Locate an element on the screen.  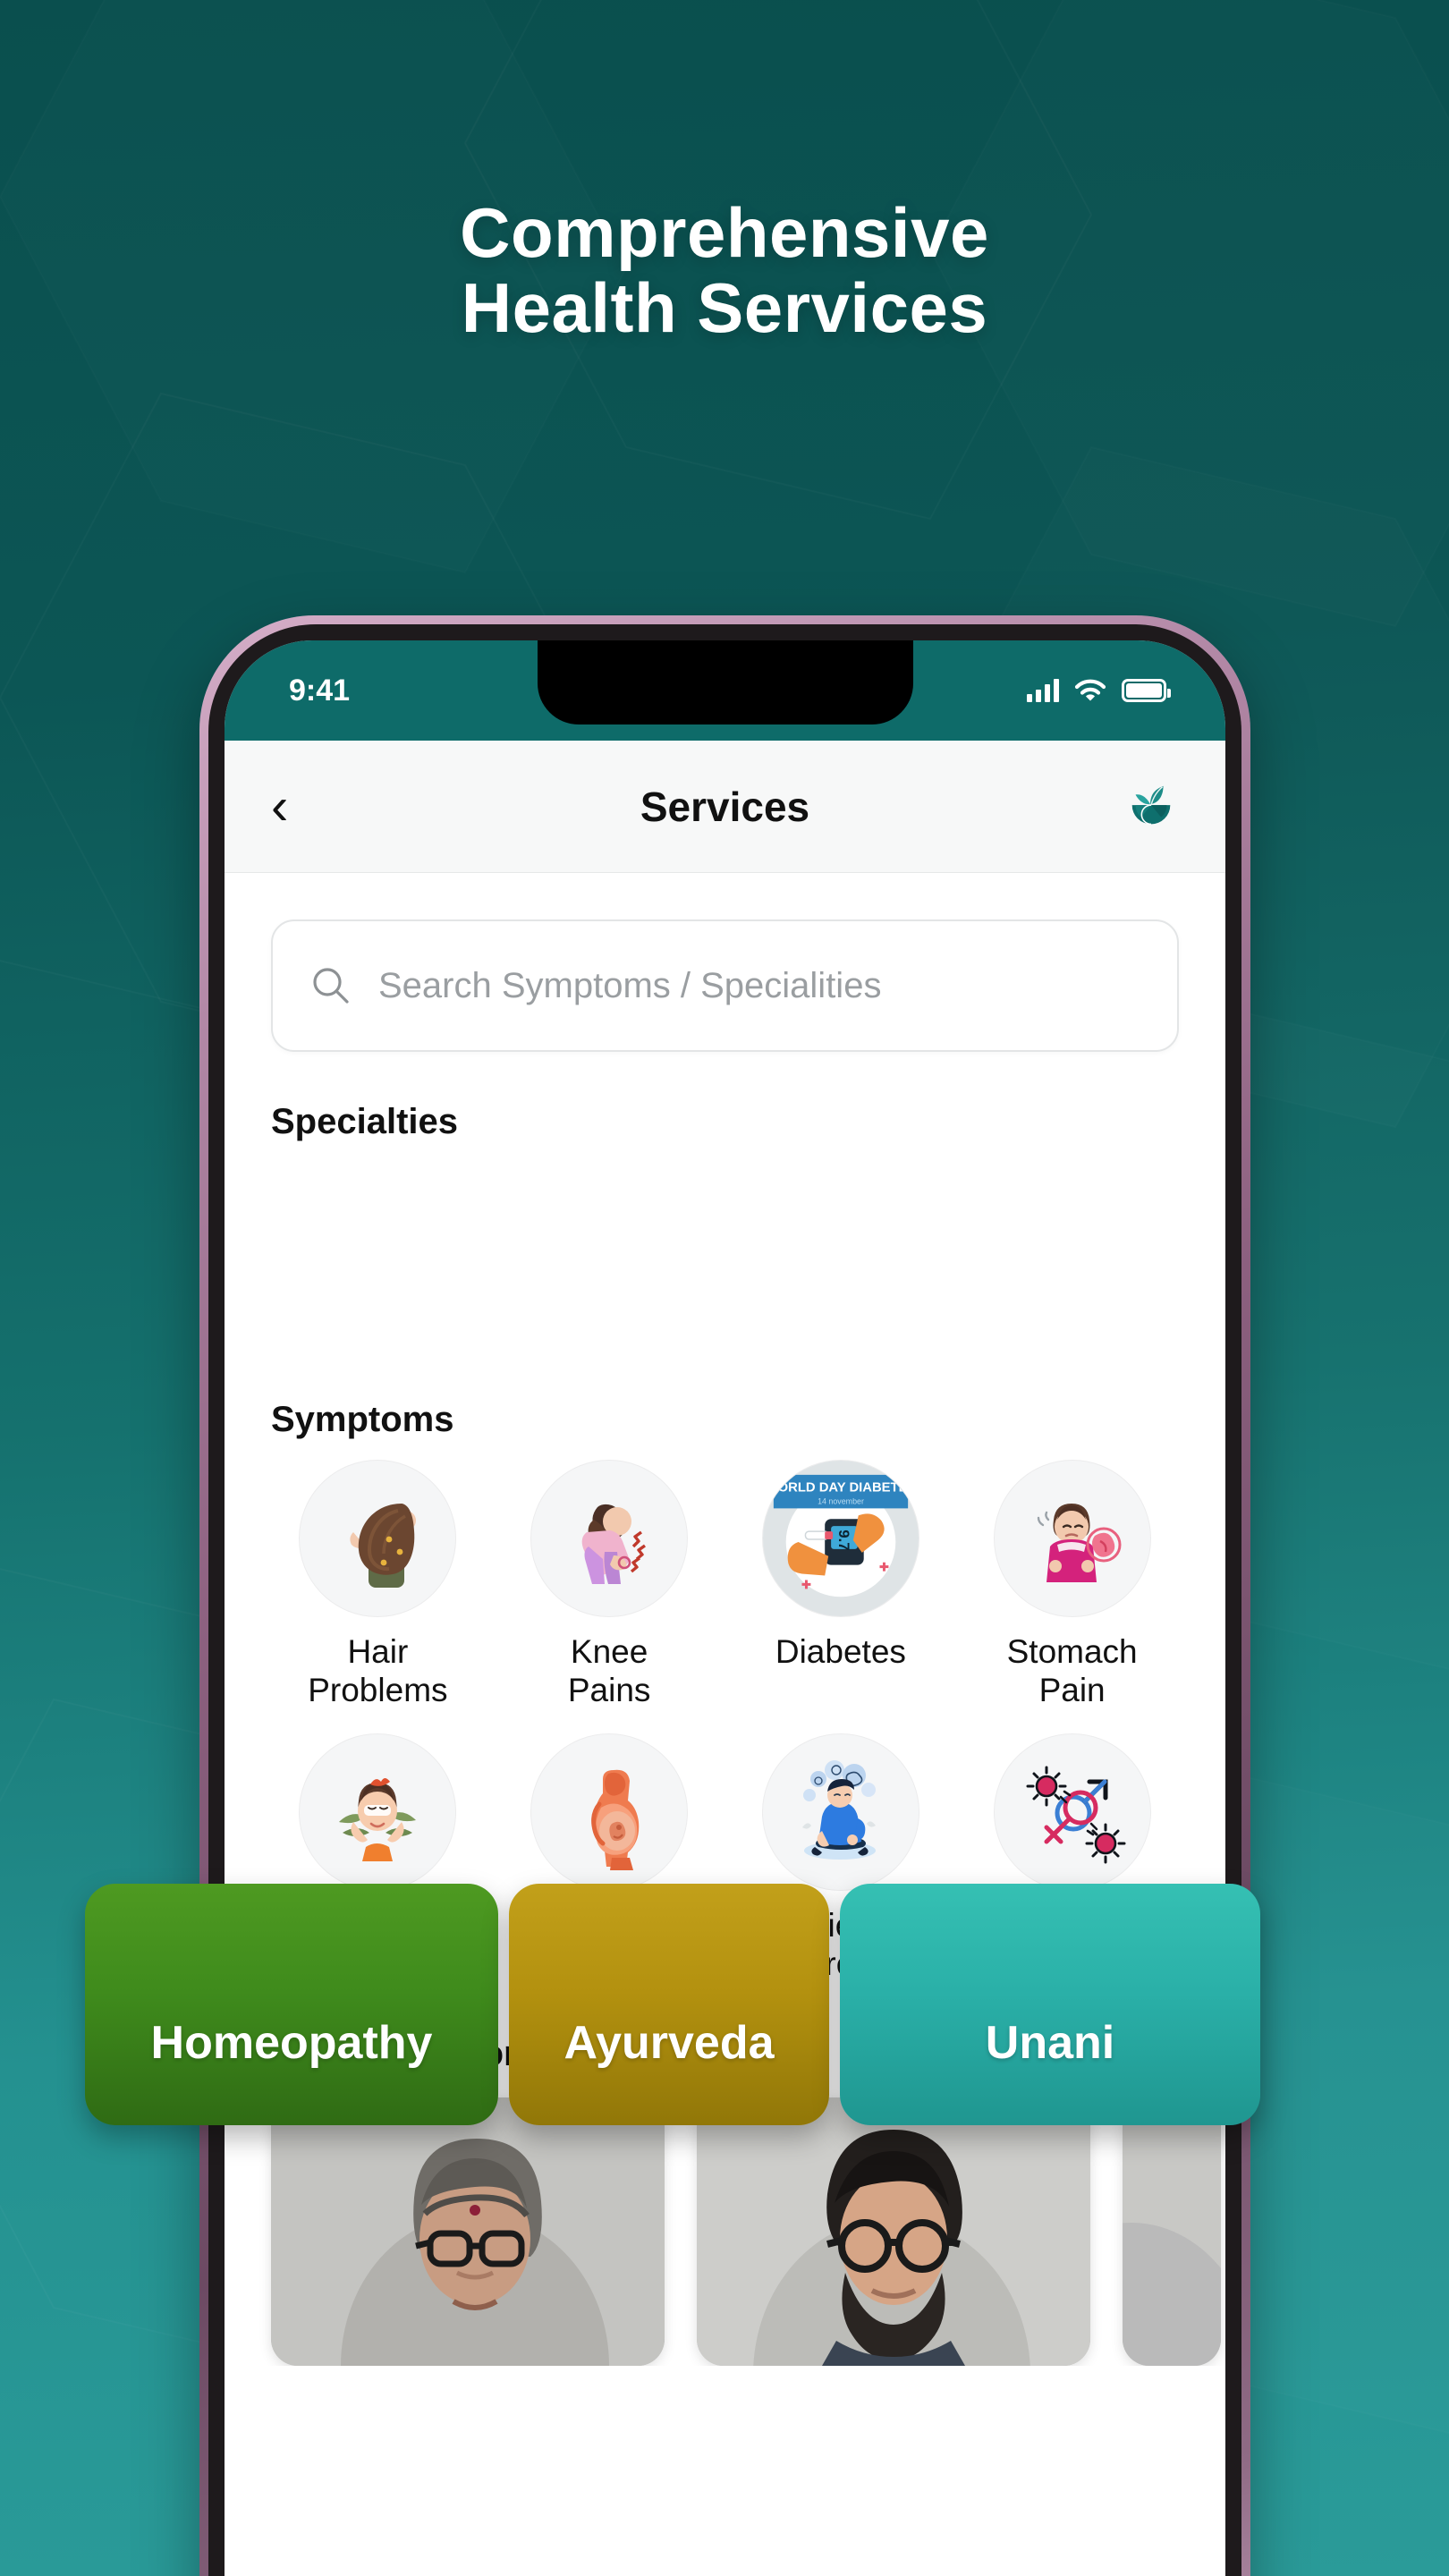
symptom-label: Diabetes is located at coordinates (840, 1651).